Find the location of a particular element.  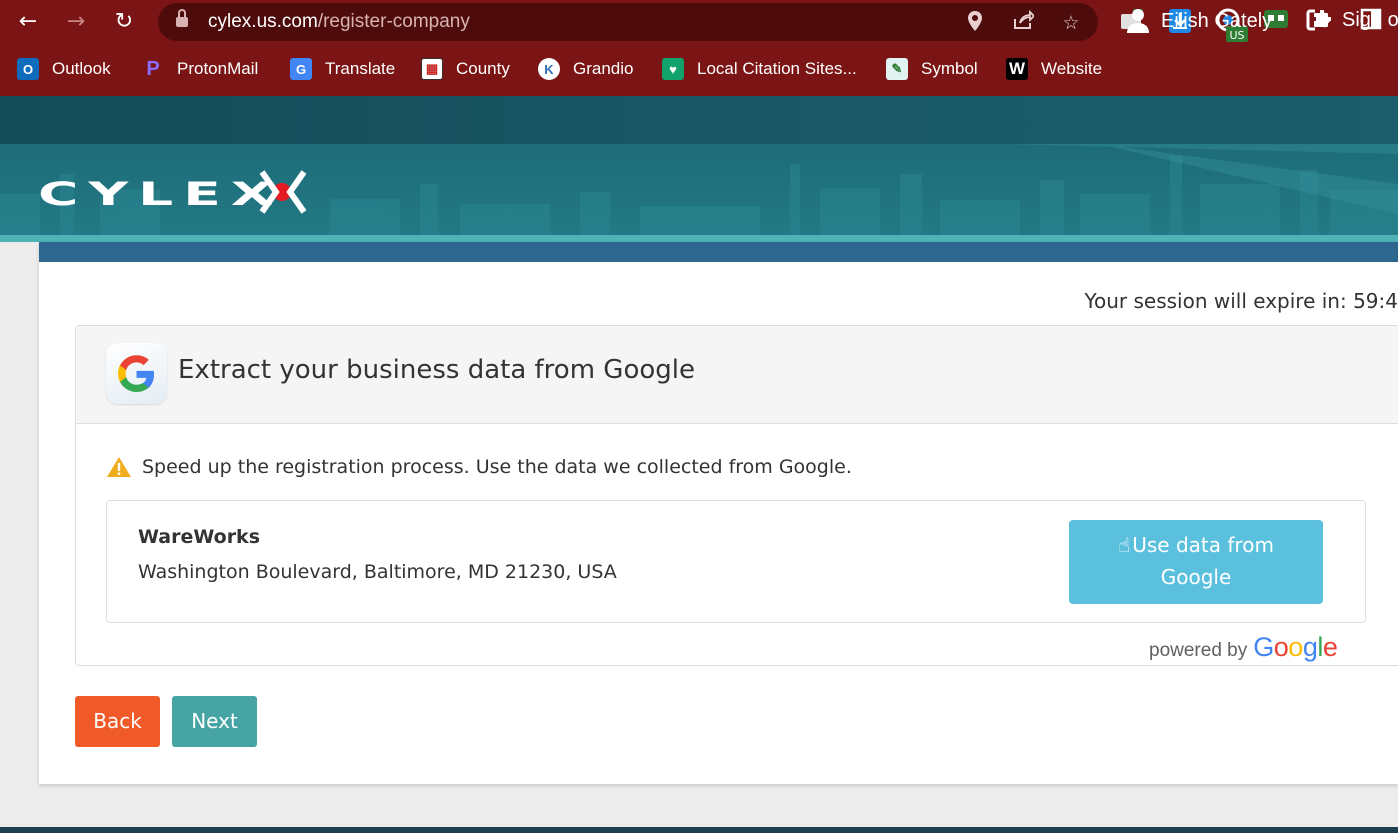

bookmark-label: Symbol is located at coordinates (949, 68).